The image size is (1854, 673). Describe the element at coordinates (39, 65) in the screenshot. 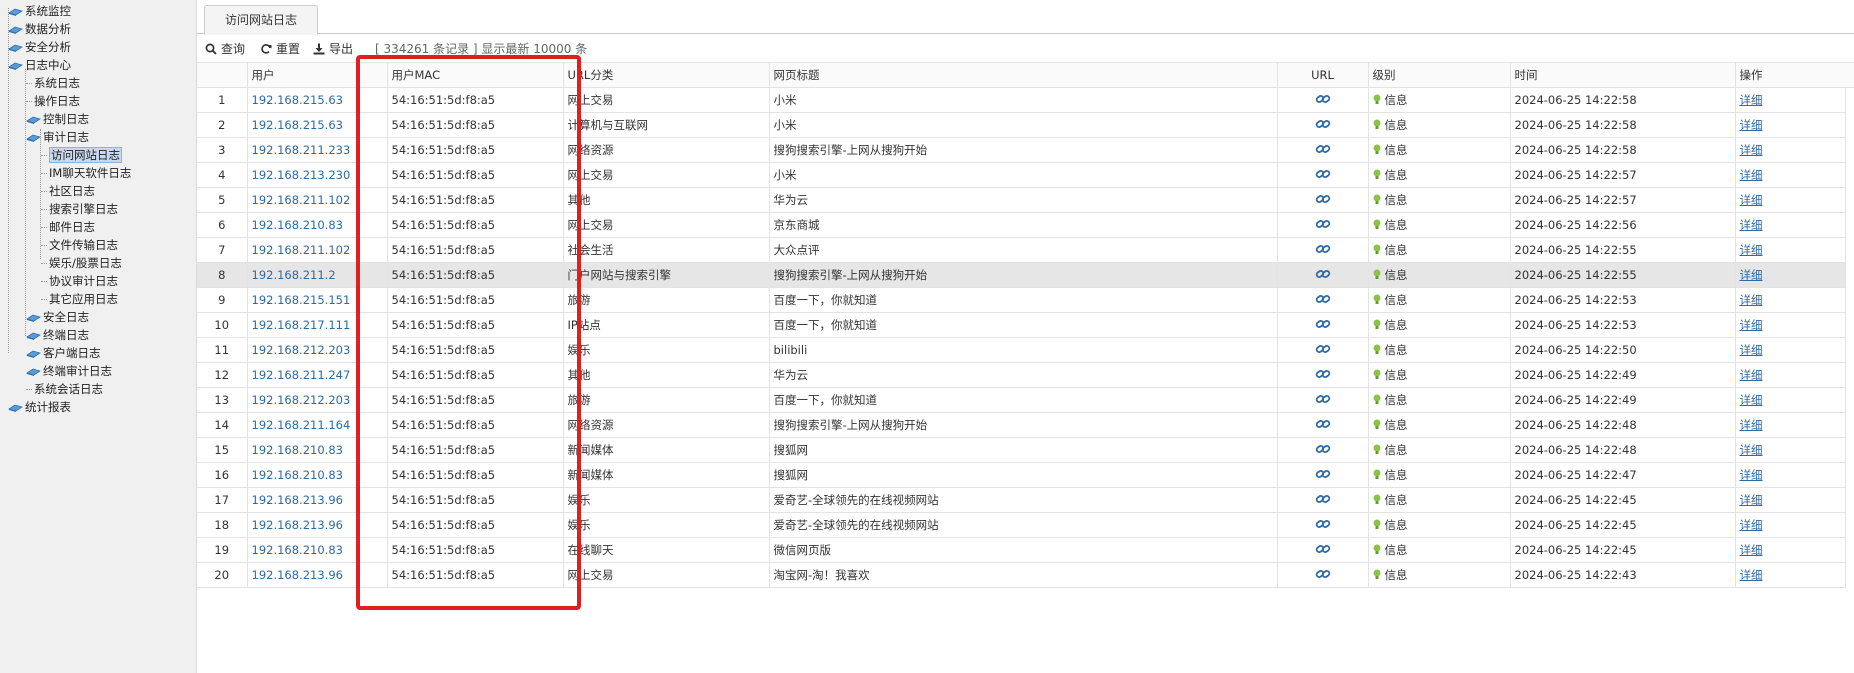

I see `tree-item: 日志中心` at that location.